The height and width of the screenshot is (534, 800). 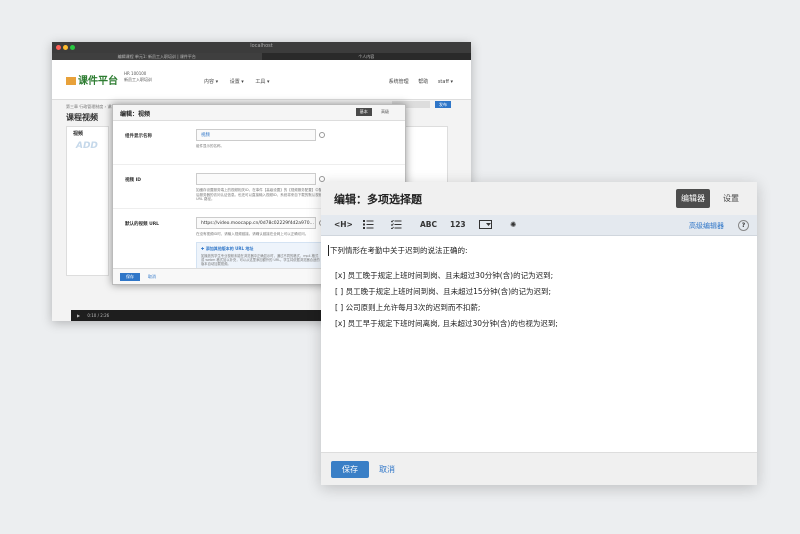 I want to click on nav-settings: 设置 ▾, so click(x=237, y=82).